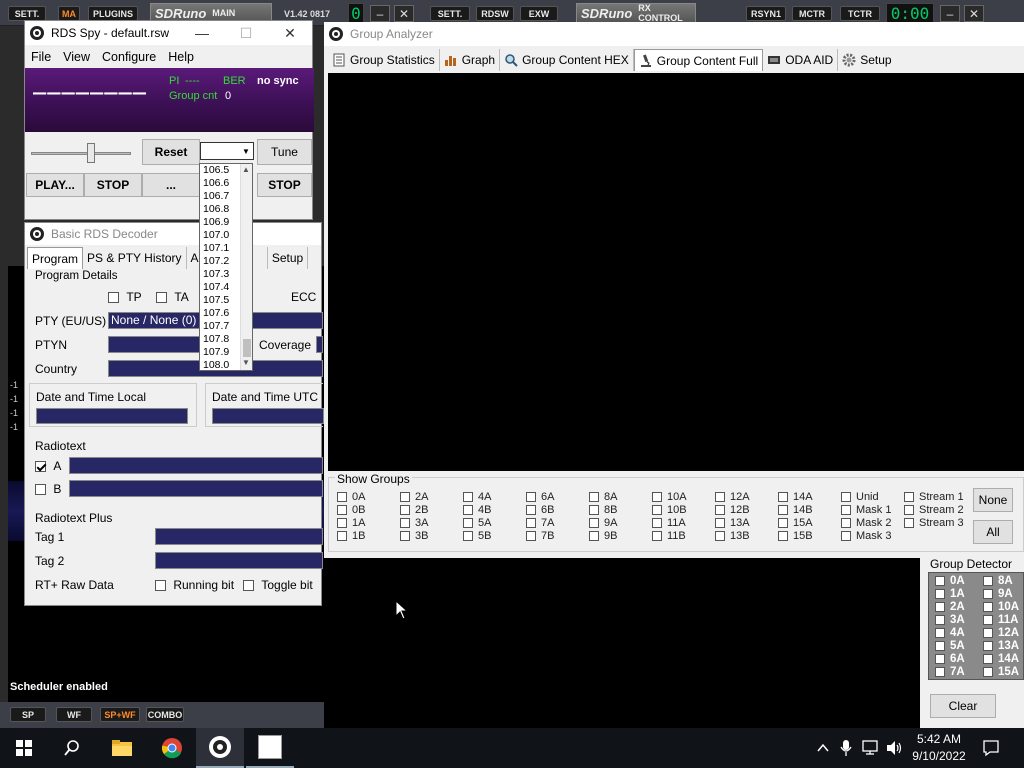 The image size is (1024, 768). Describe the element at coordinates (991, 748) in the screenshot. I see `notification-icon` at that location.